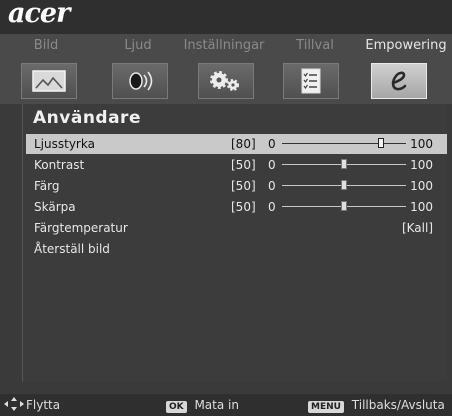  I want to click on setting-row-kontrast: Kontrast [50] 0 100, so click(236, 165).